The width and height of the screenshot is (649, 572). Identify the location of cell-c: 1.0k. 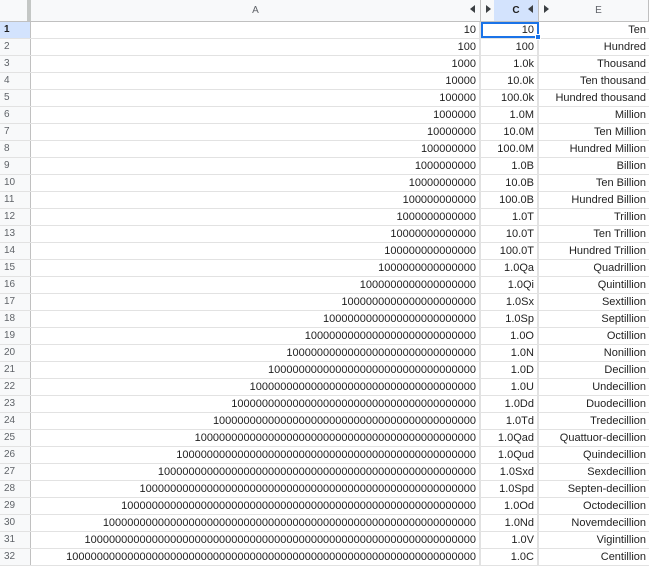
(510, 64).